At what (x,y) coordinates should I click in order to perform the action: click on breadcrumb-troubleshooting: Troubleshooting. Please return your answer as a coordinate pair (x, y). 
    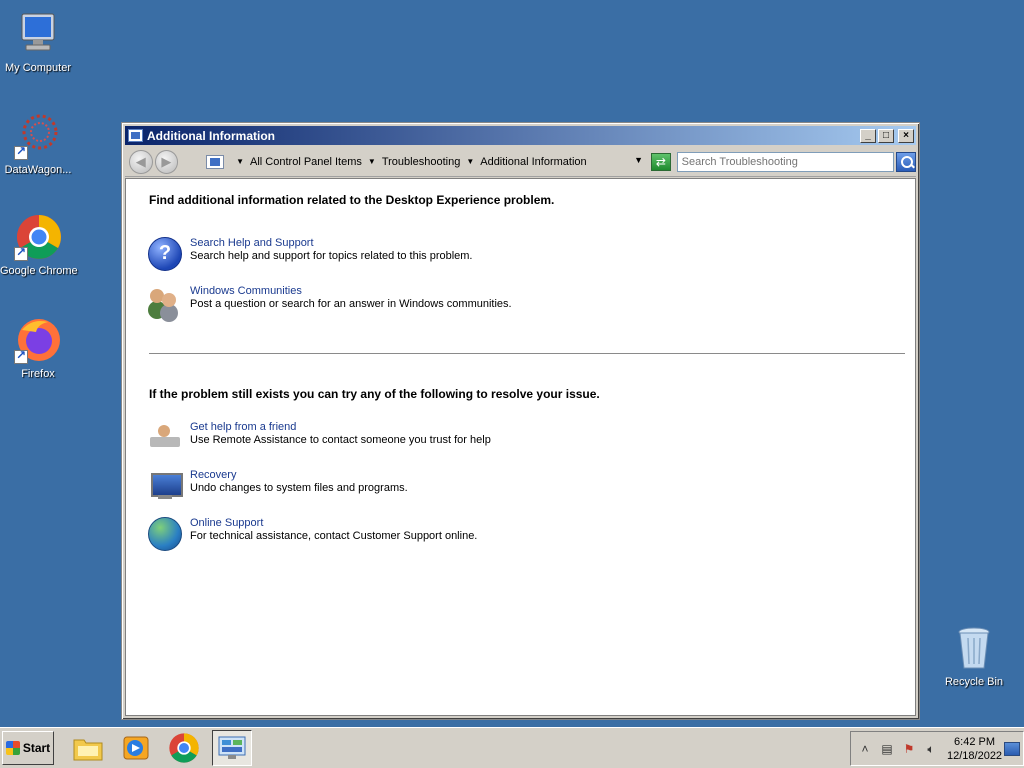
    Looking at the image, I should click on (421, 162).